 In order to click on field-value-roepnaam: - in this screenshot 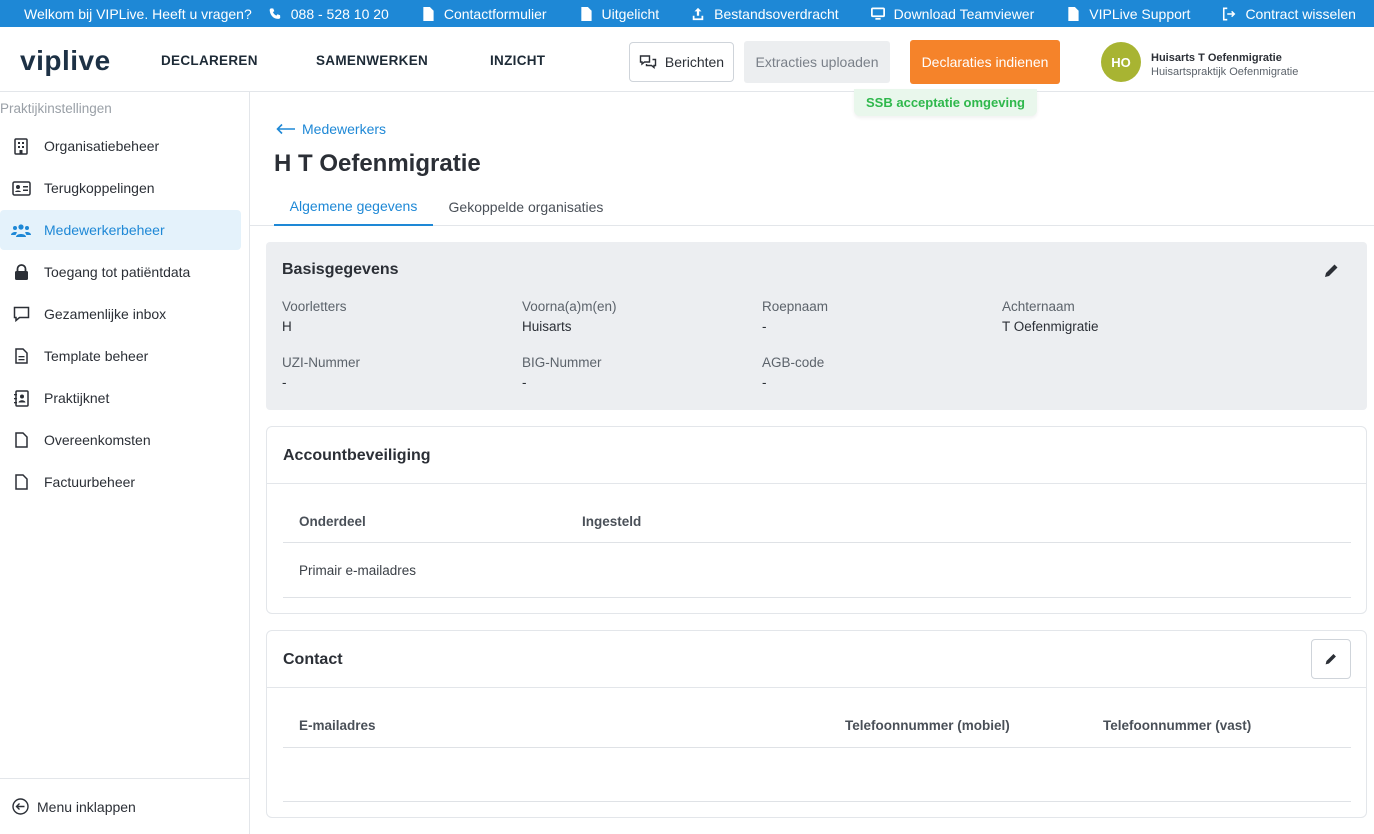, I will do `click(764, 326)`.